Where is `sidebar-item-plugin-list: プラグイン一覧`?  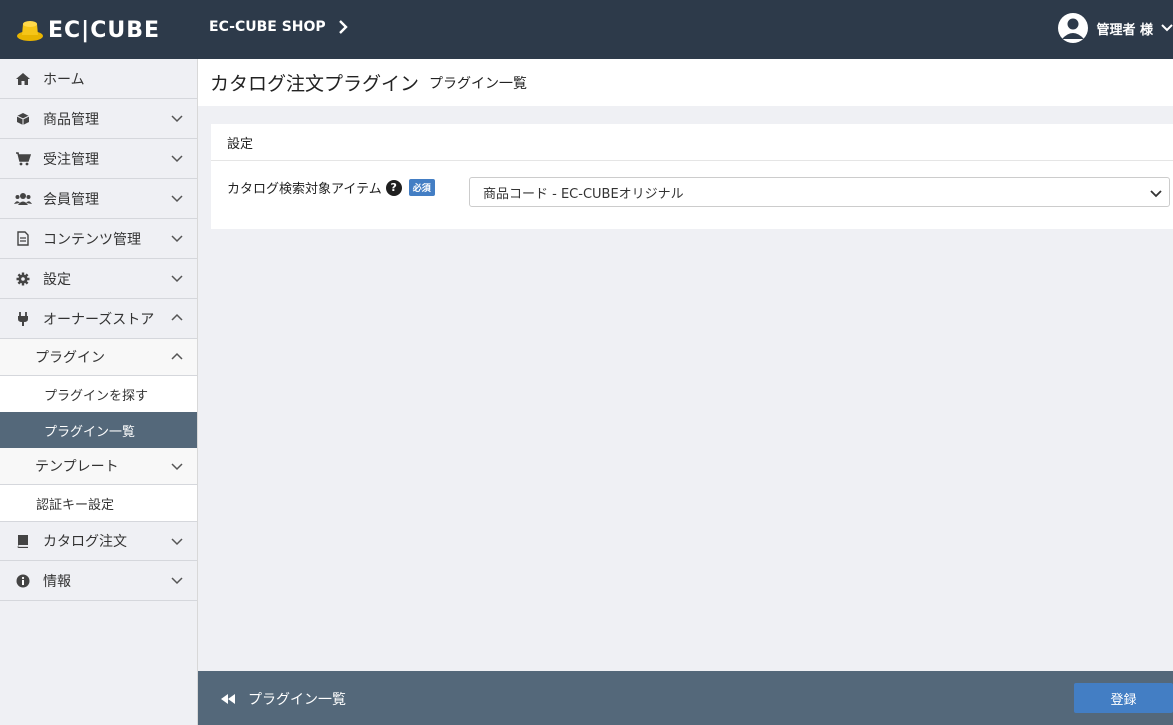
sidebar-item-plugin-list: プラグイン一覧 is located at coordinates (98, 430).